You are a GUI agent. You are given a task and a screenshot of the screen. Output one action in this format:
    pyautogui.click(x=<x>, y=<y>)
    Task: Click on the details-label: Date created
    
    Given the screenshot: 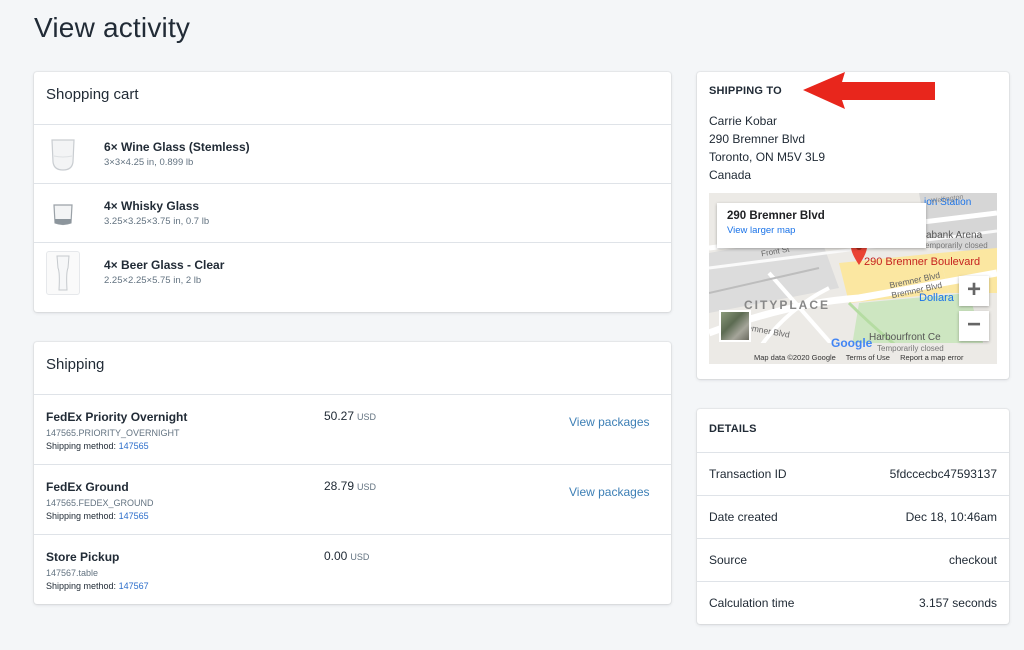 What is the action you would take?
    pyautogui.click(x=743, y=517)
    